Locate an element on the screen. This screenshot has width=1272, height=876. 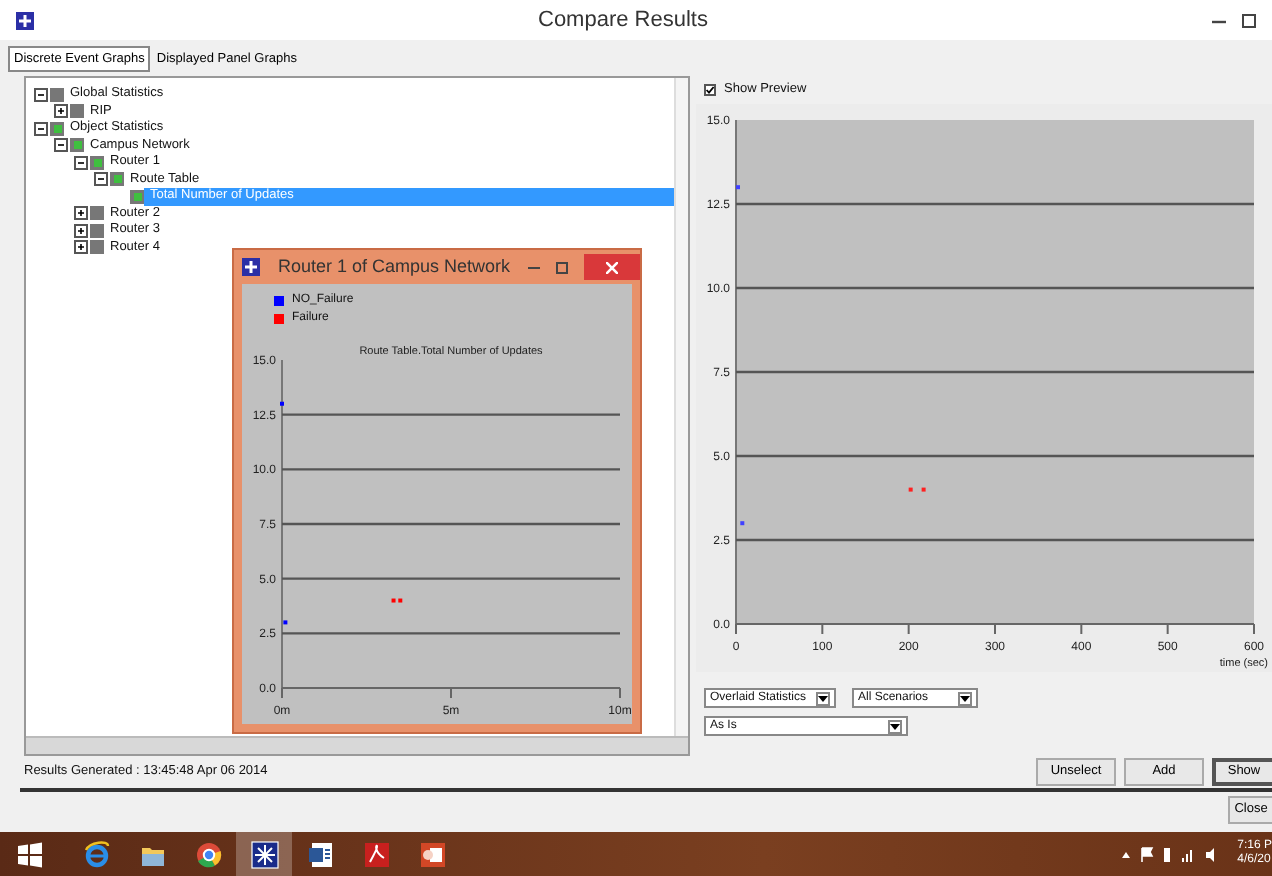
start-icon is located at coordinates (28, 854).